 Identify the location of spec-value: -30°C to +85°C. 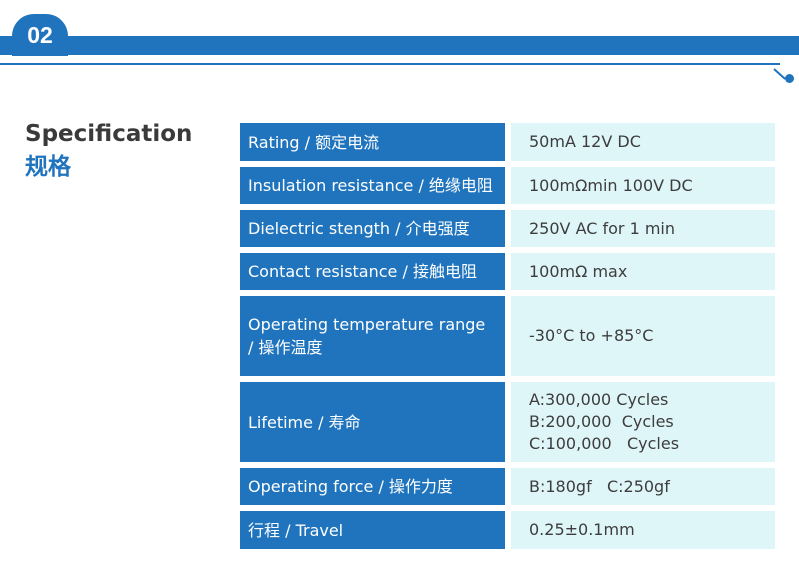
(643, 336).